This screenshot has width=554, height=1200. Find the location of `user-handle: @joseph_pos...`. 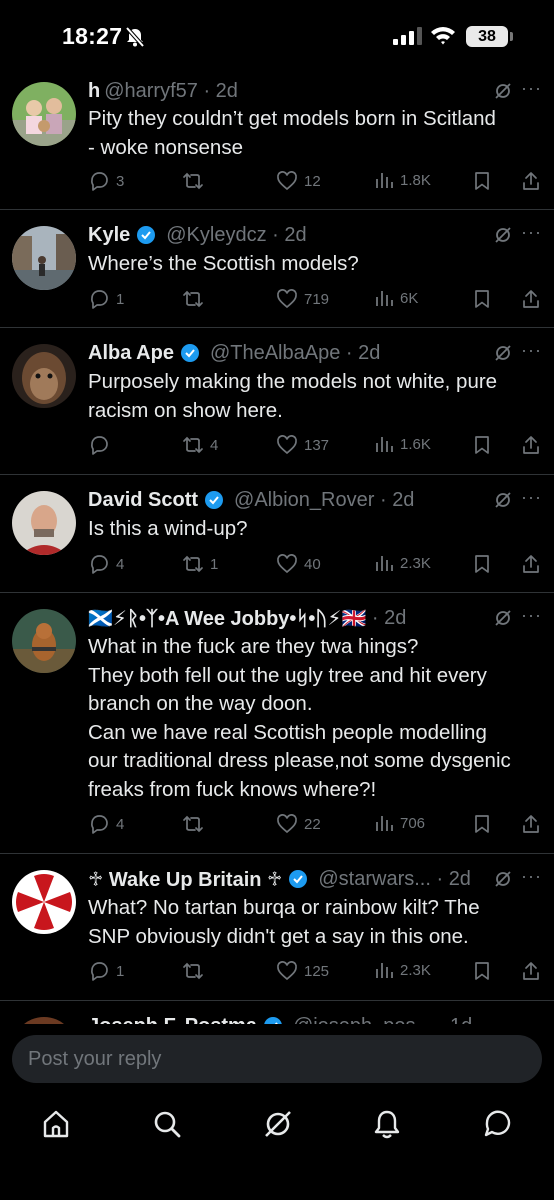

user-handle: @joseph_pos... is located at coordinates (362, 1020).